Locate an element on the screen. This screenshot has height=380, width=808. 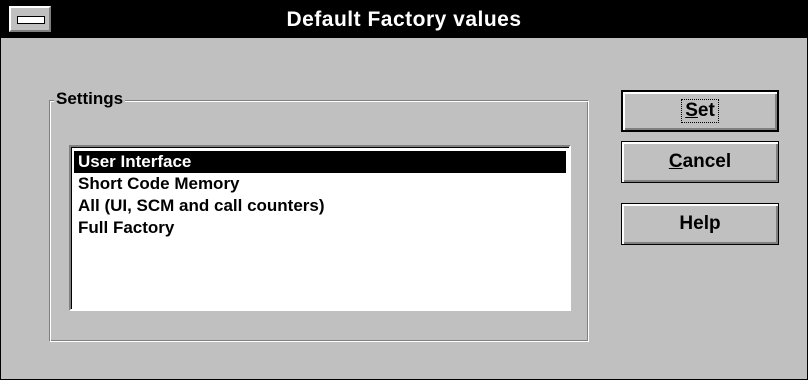
window-title: Default Factory values is located at coordinates (404, 19).